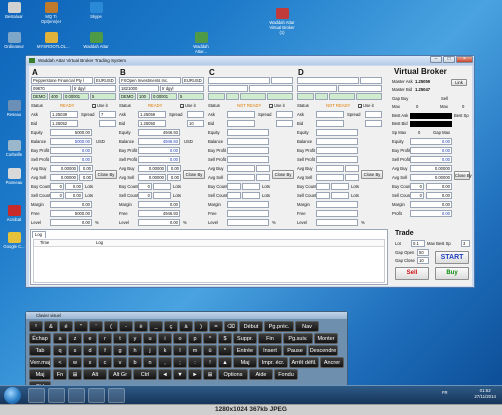  Describe the element at coordinates (14, 213) in the screenshot. I see `desktop-icon: Acrobat` at that location.